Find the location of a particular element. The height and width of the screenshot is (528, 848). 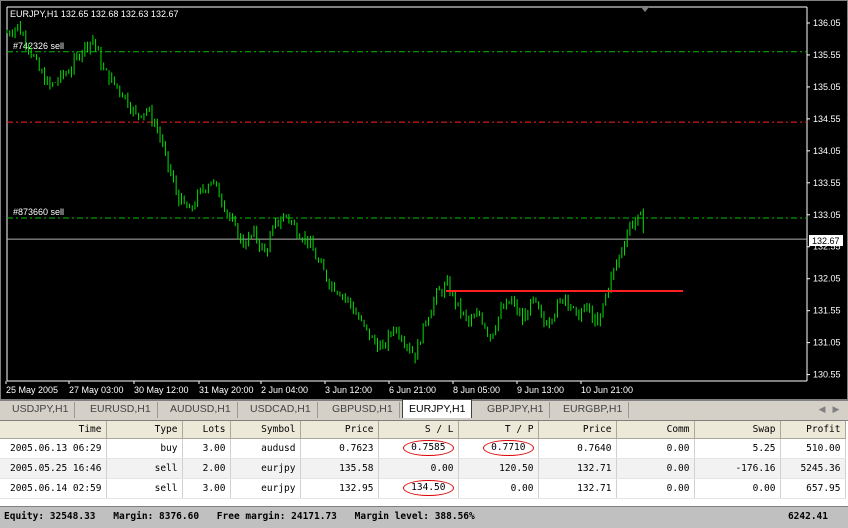

order-open-price: 135.58 is located at coordinates (339, 468).